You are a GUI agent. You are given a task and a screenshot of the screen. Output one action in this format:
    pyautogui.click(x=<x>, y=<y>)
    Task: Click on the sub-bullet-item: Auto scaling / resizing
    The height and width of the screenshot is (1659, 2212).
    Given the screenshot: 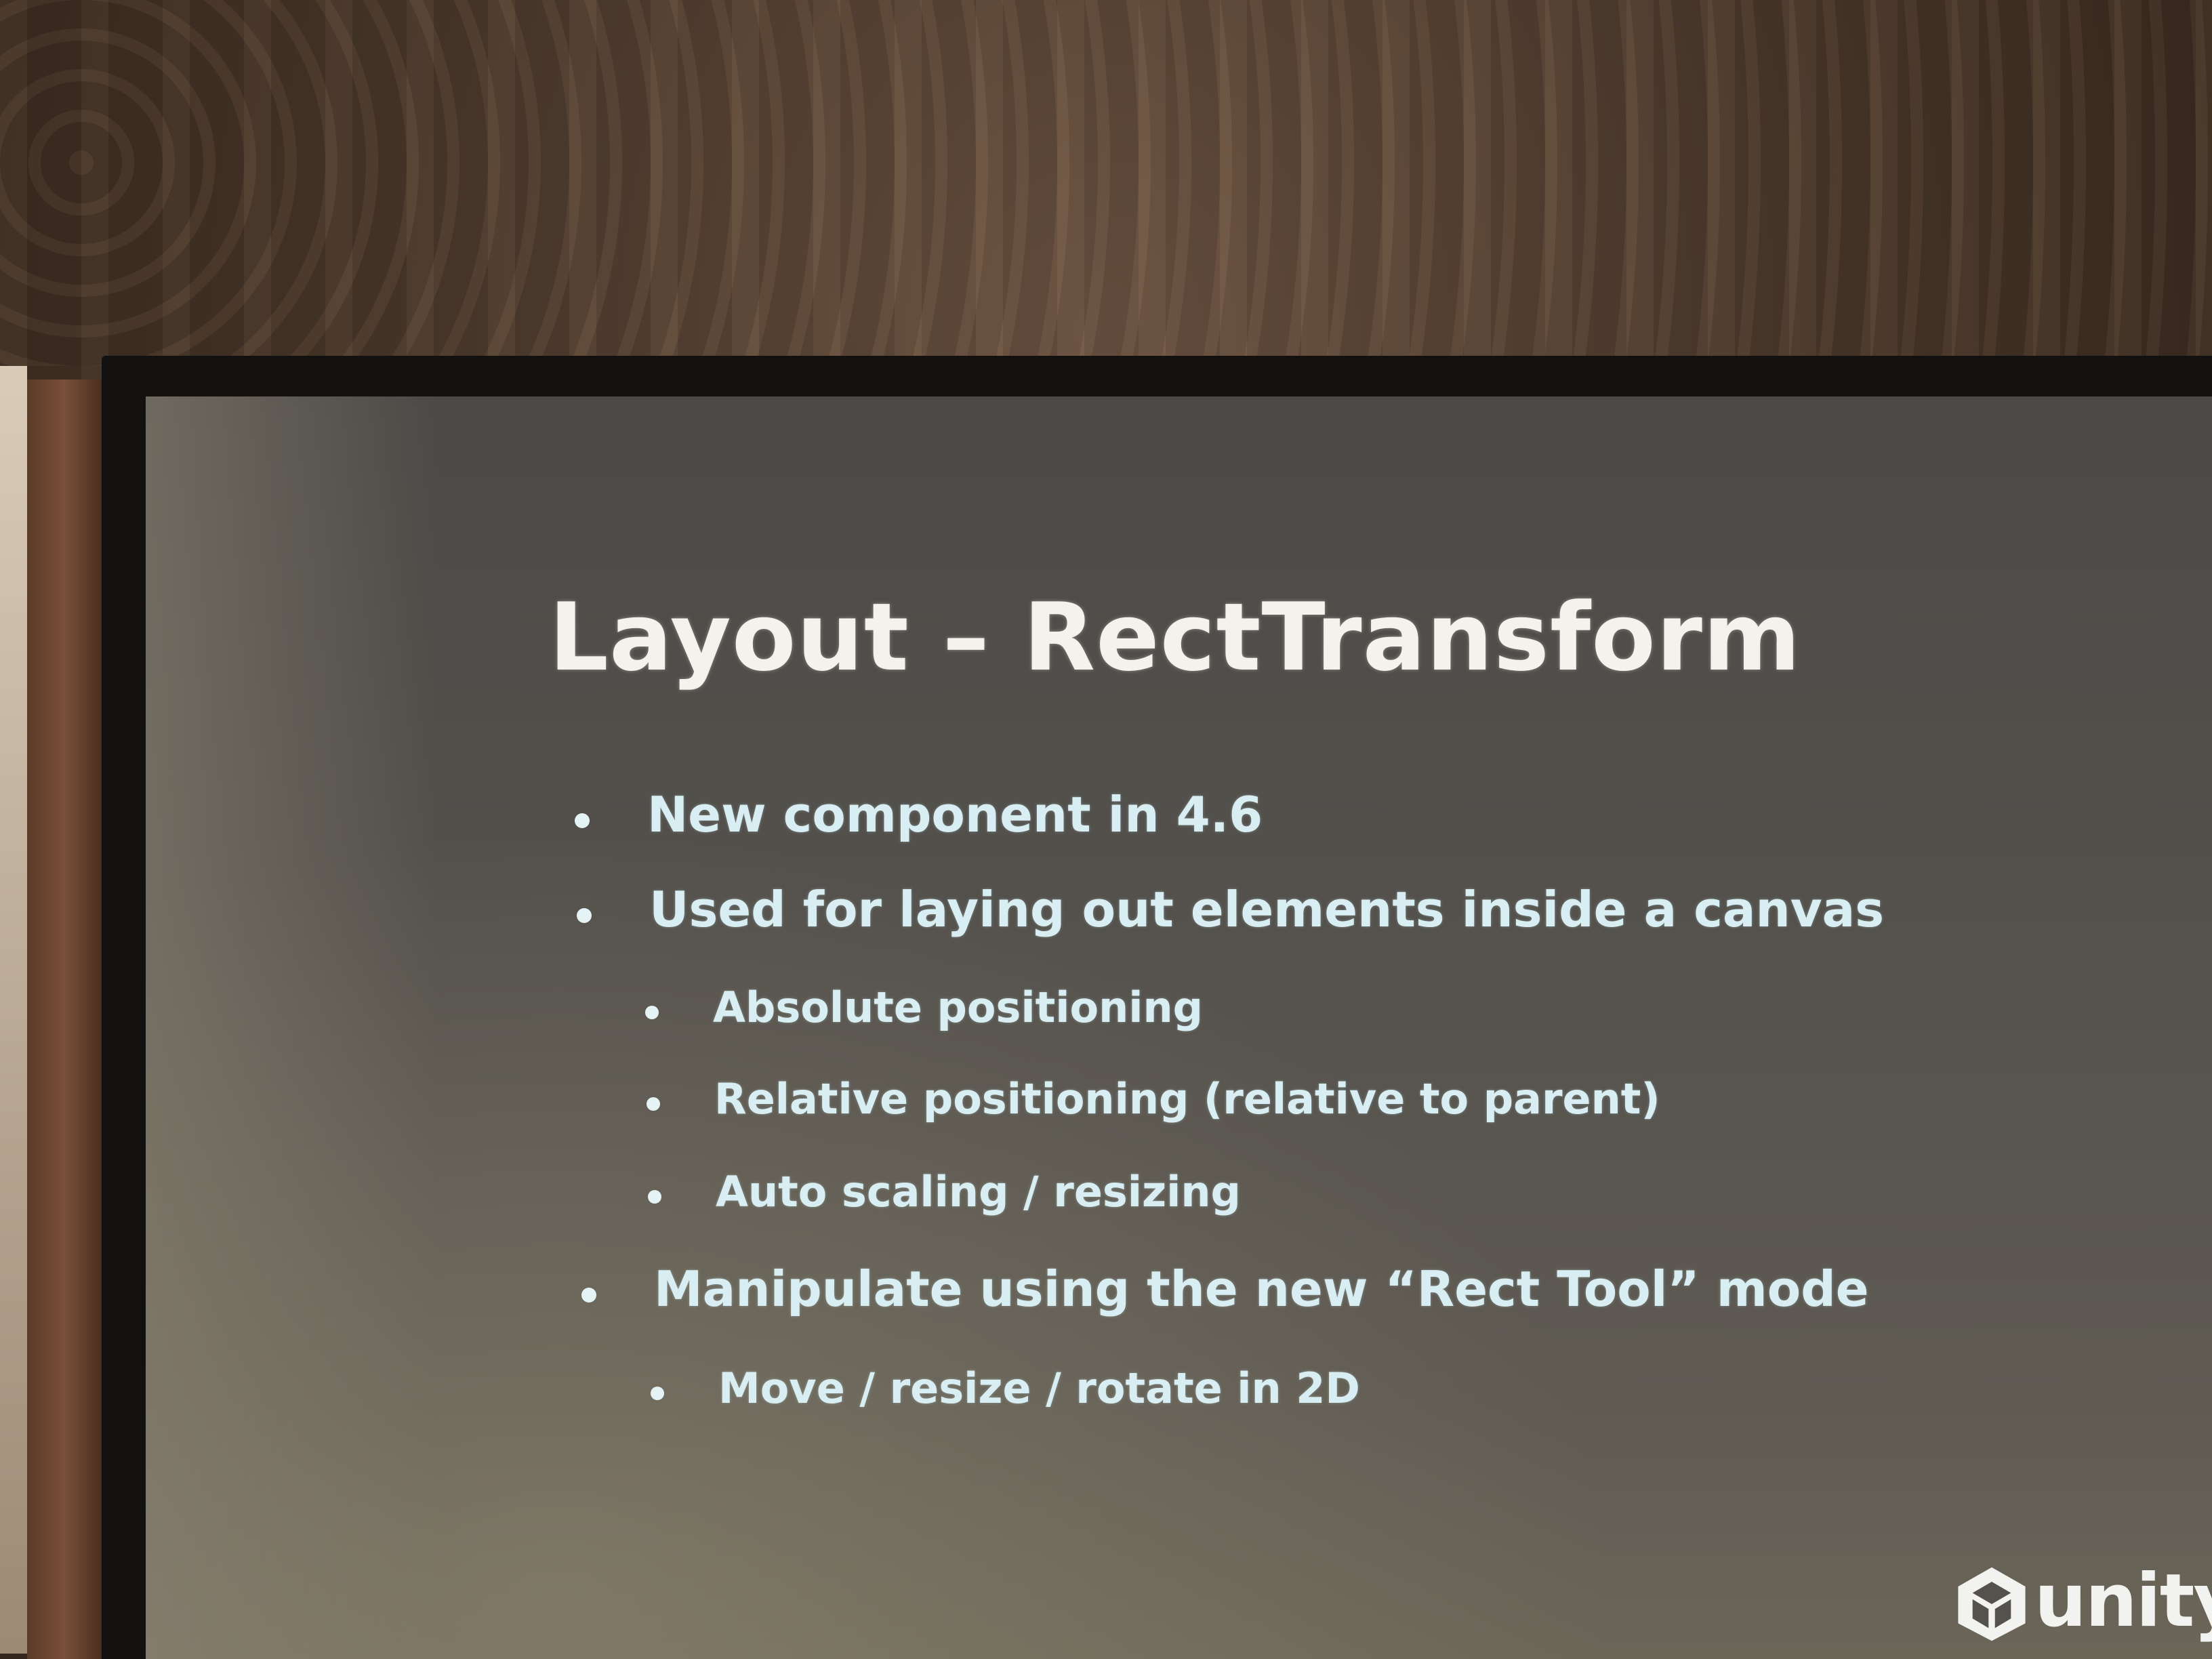 What is the action you would take?
    pyautogui.click(x=945, y=1191)
    